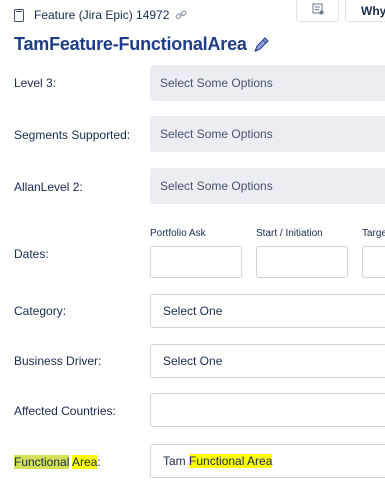 The width and height of the screenshot is (385, 480). What do you see at coordinates (261, 45) in the screenshot?
I see `edit-icon` at bounding box center [261, 45].